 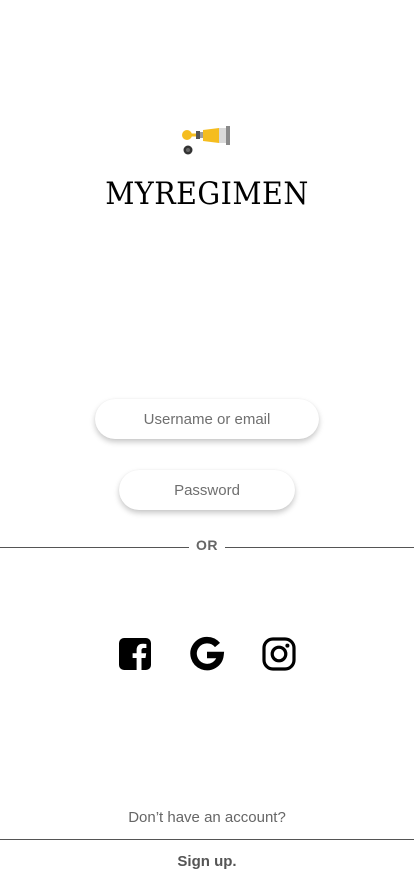 What do you see at coordinates (94, 547) in the screenshot?
I see `divider-line-left` at bounding box center [94, 547].